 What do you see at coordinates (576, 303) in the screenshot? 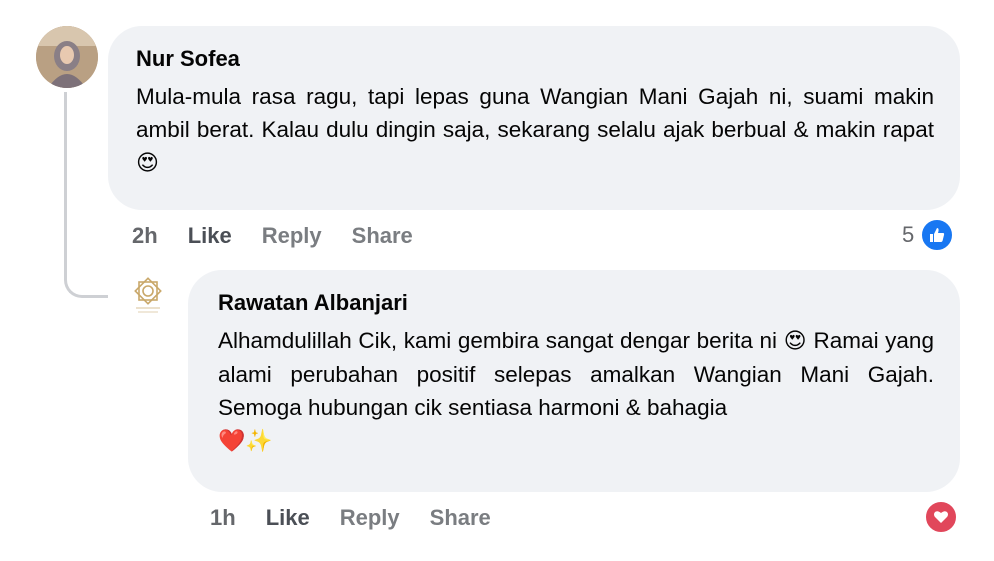
I see `reply-author: Rawatan Albanjari` at bounding box center [576, 303].